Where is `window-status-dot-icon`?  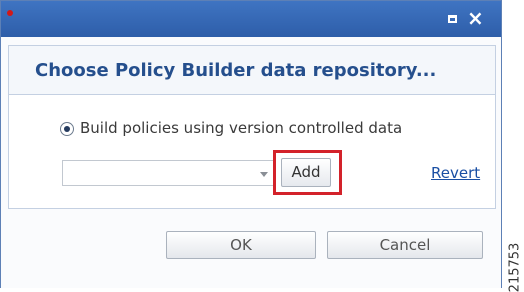 window-status-dot-icon is located at coordinates (10, 13).